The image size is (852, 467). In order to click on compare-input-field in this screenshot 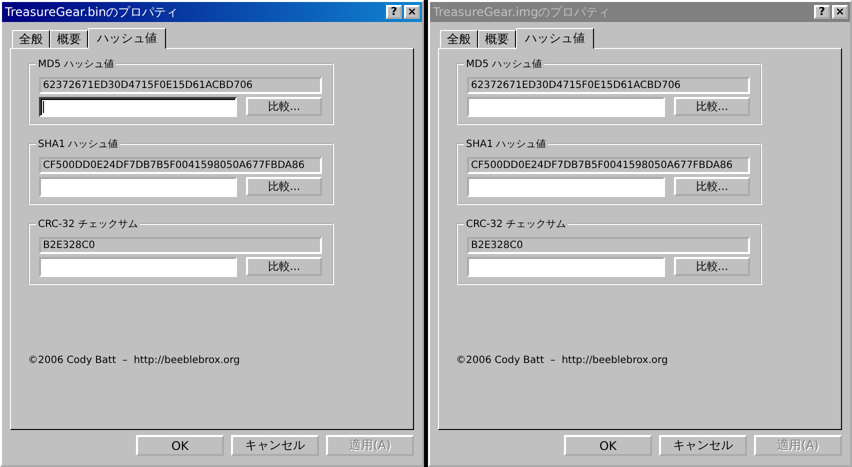, I will do `click(138, 107)`.